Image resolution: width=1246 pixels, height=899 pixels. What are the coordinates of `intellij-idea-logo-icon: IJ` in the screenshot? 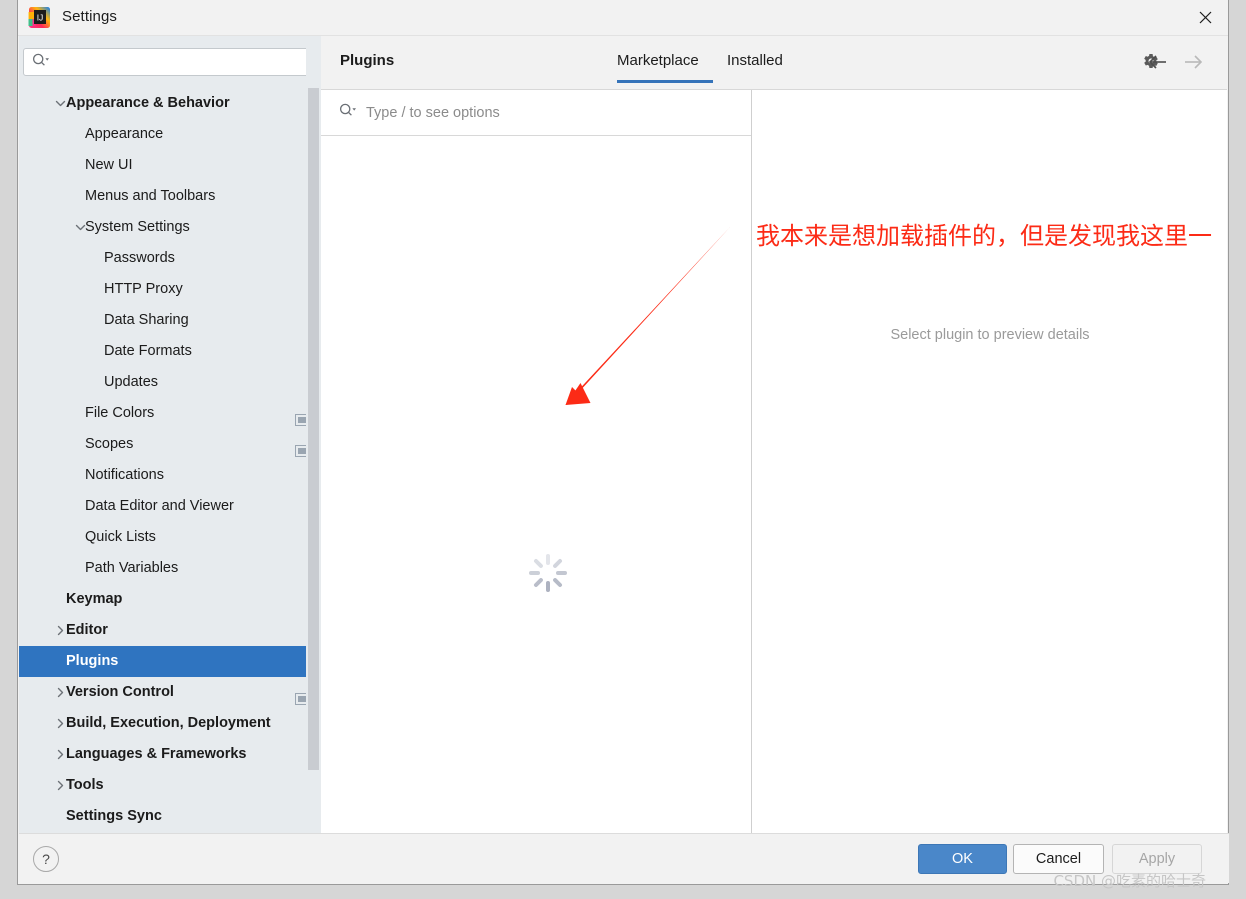 It's located at (39, 17).